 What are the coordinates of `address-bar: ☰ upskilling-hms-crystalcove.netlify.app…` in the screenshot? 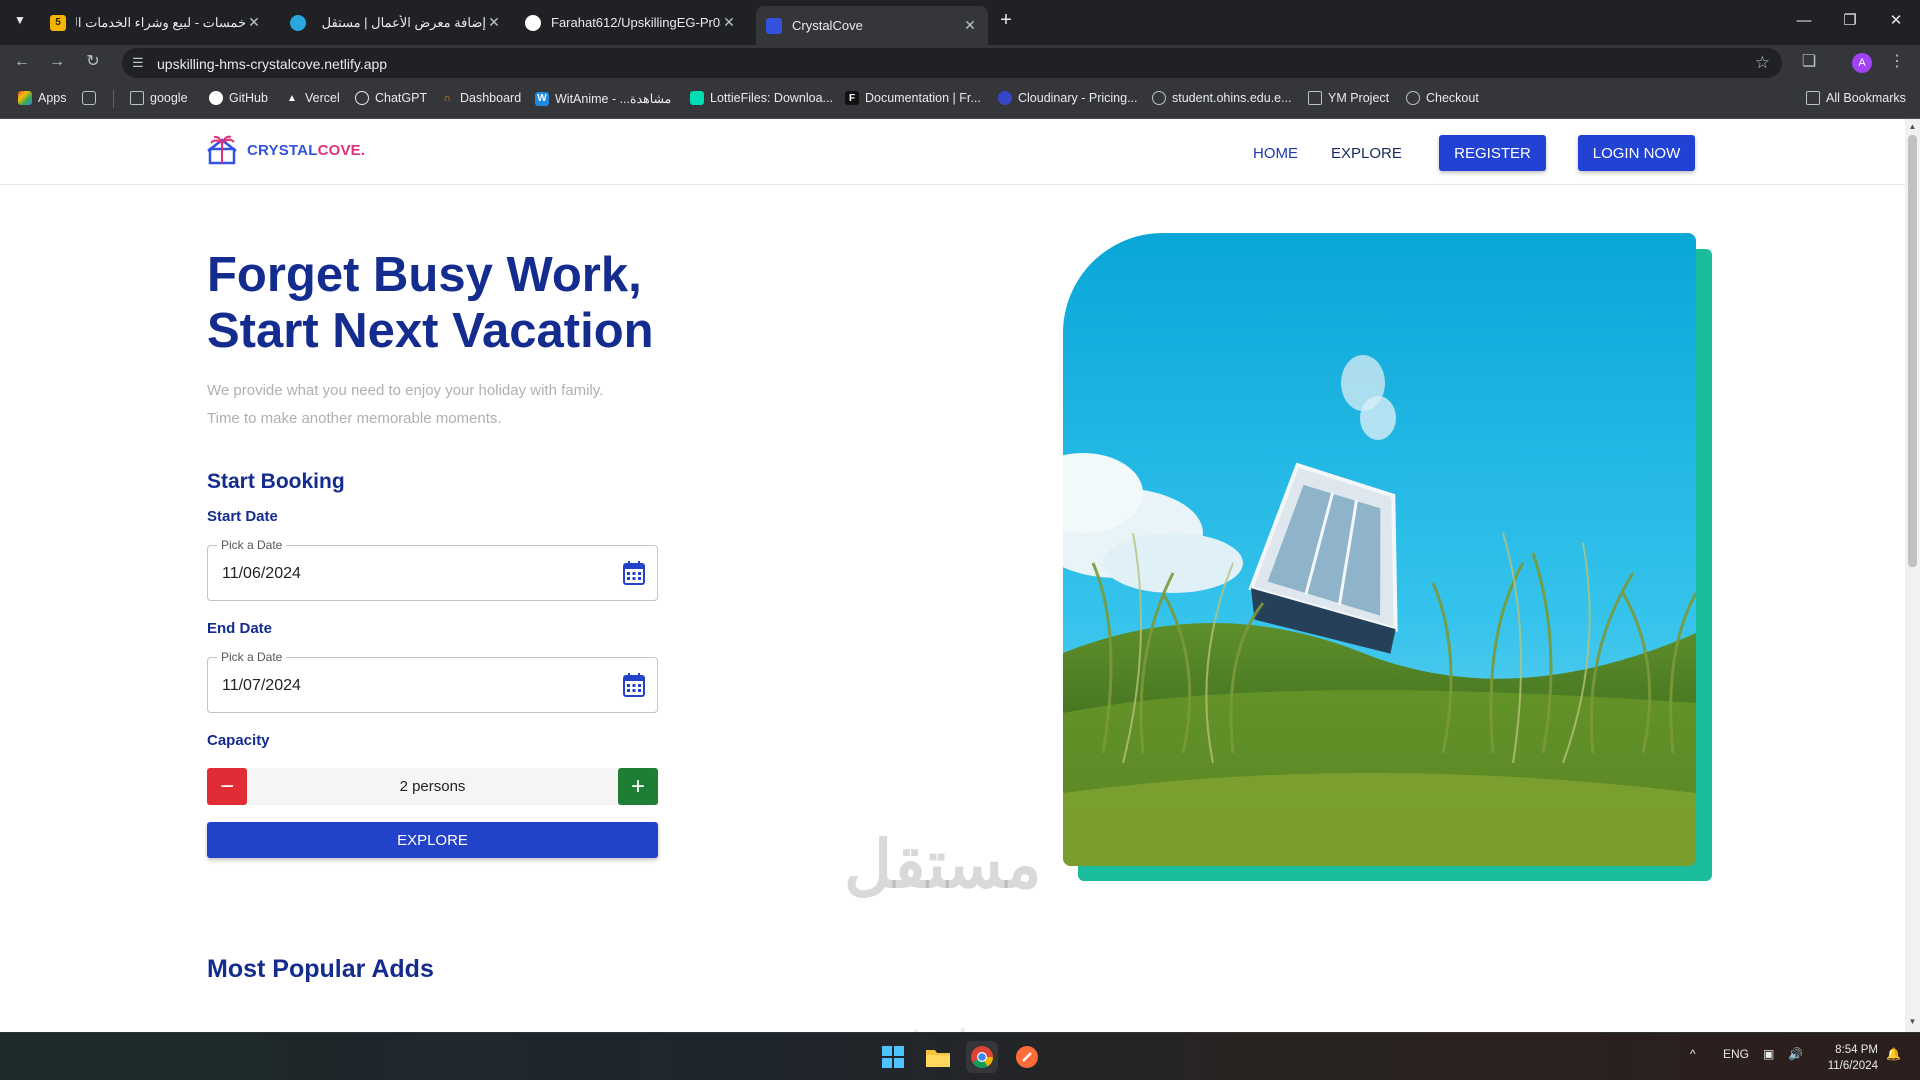 It's located at (952, 63).